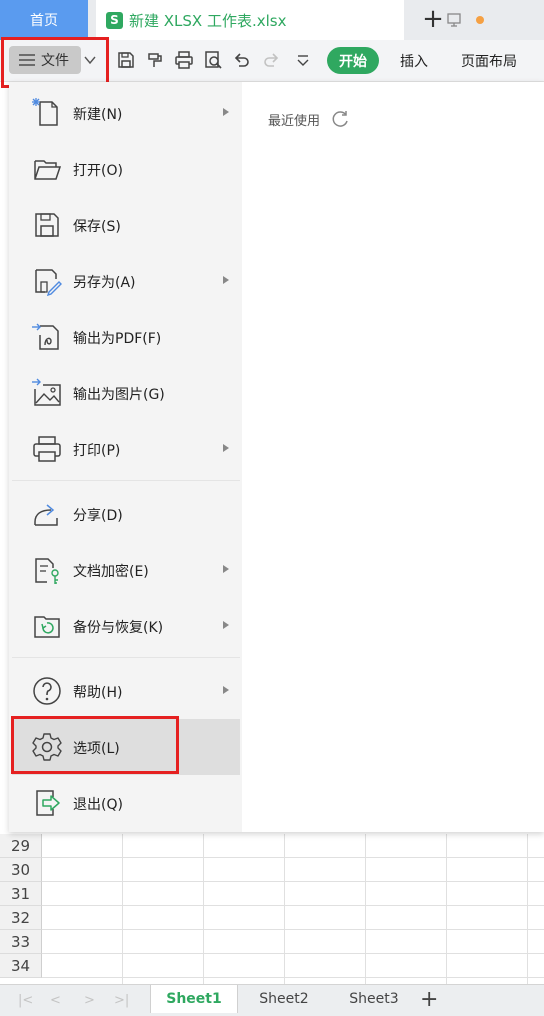 The width and height of the screenshot is (544, 1016). Describe the element at coordinates (303, 60) in the screenshot. I see `more-tools-icon` at that location.